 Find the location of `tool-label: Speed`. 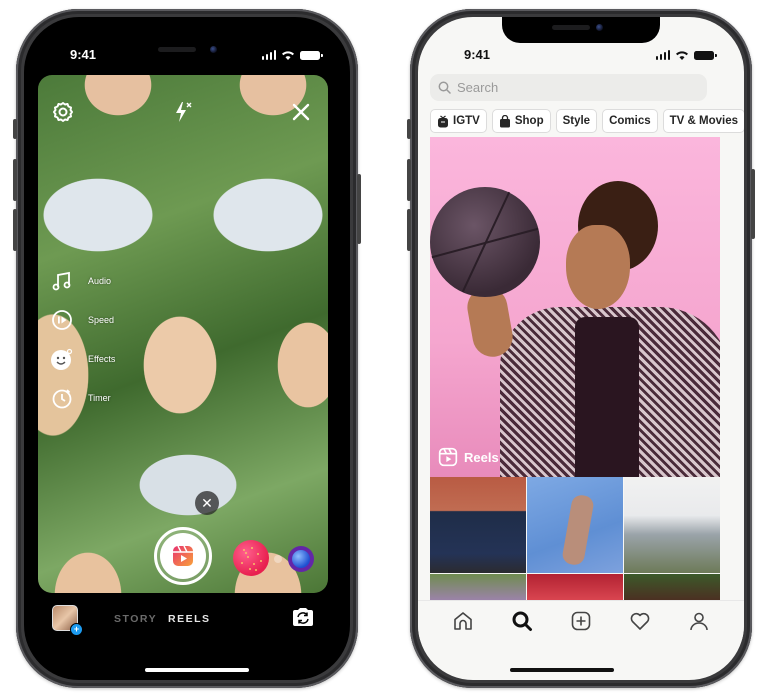

tool-label: Speed is located at coordinates (101, 319).